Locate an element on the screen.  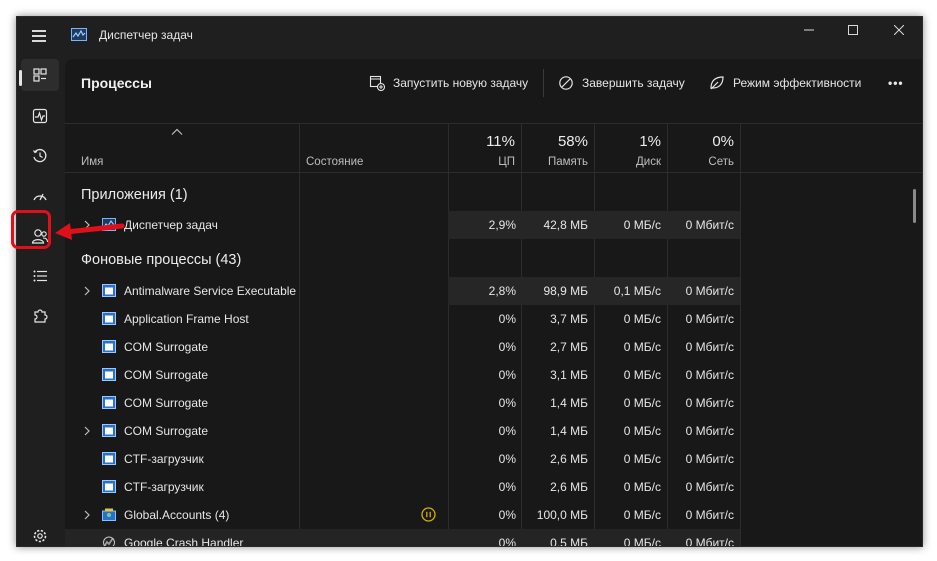
speedometer-icon is located at coordinates (40, 197).